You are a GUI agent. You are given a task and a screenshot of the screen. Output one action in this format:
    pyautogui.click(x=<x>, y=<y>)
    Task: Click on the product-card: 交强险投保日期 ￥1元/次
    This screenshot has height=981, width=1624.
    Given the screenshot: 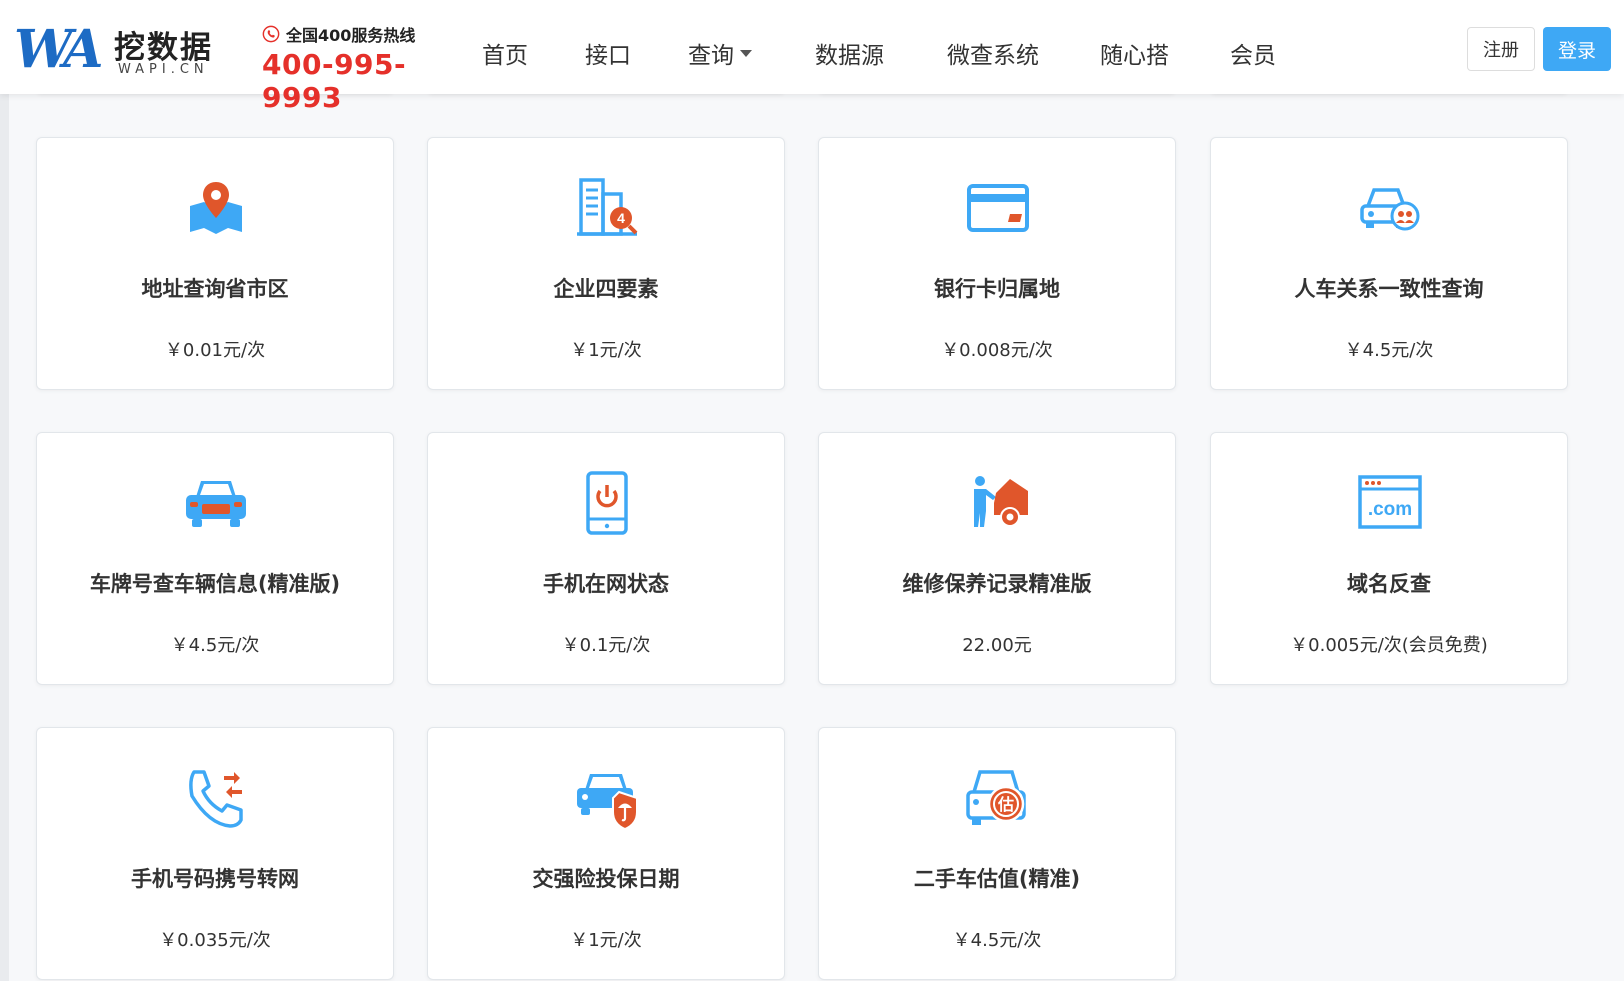 What is the action you would take?
    pyautogui.click(x=606, y=853)
    